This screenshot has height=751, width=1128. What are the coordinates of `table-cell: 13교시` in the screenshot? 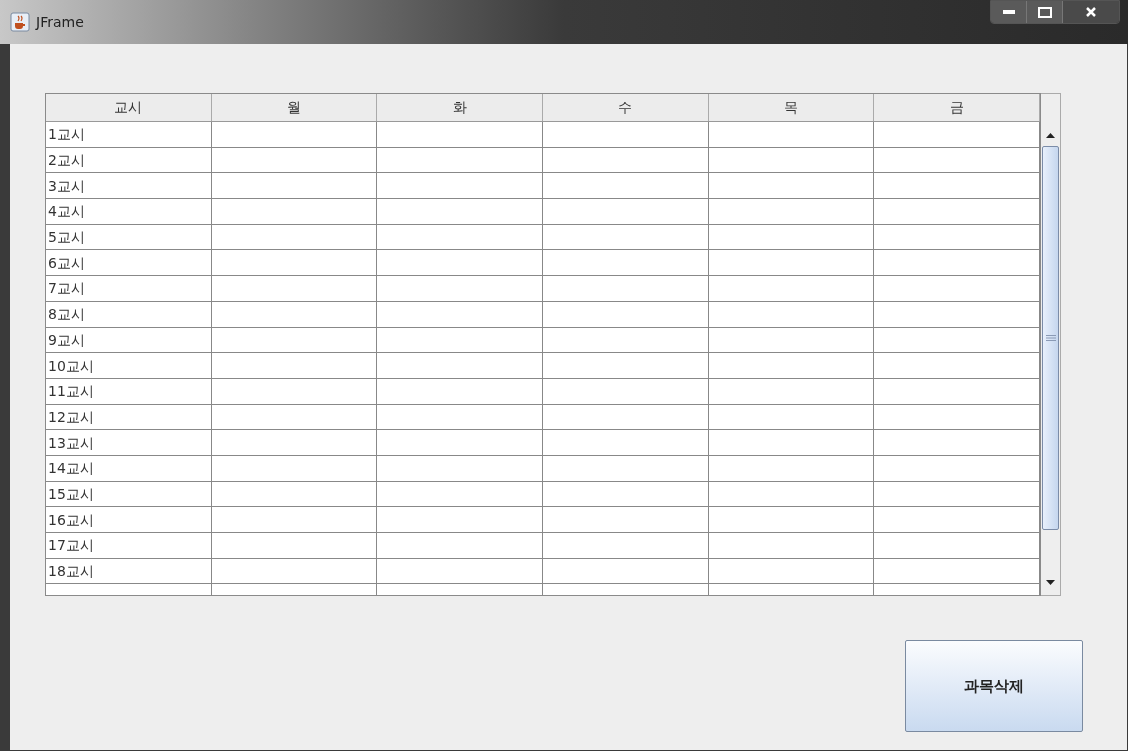 It's located at (129, 442).